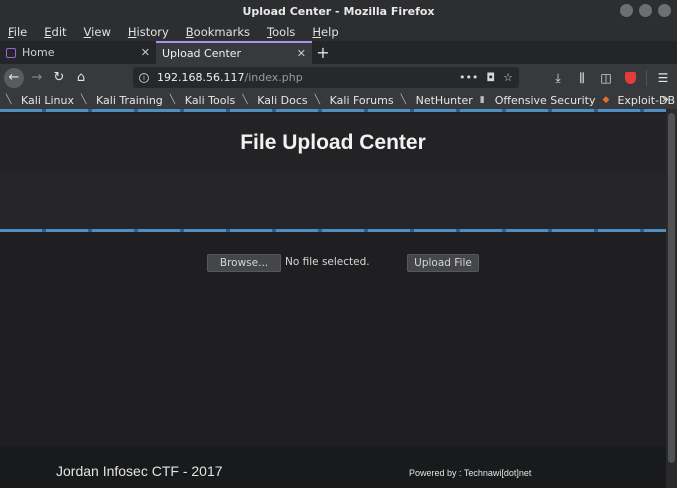 This screenshot has height=488, width=677. Describe the element at coordinates (664, 10) in the screenshot. I see `close-button` at that location.